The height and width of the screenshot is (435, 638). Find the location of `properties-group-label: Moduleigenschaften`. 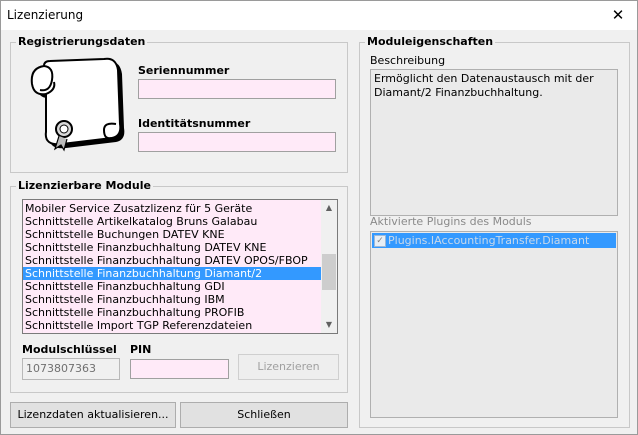

properties-group-label: Moduleigenschaften is located at coordinates (430, 41).